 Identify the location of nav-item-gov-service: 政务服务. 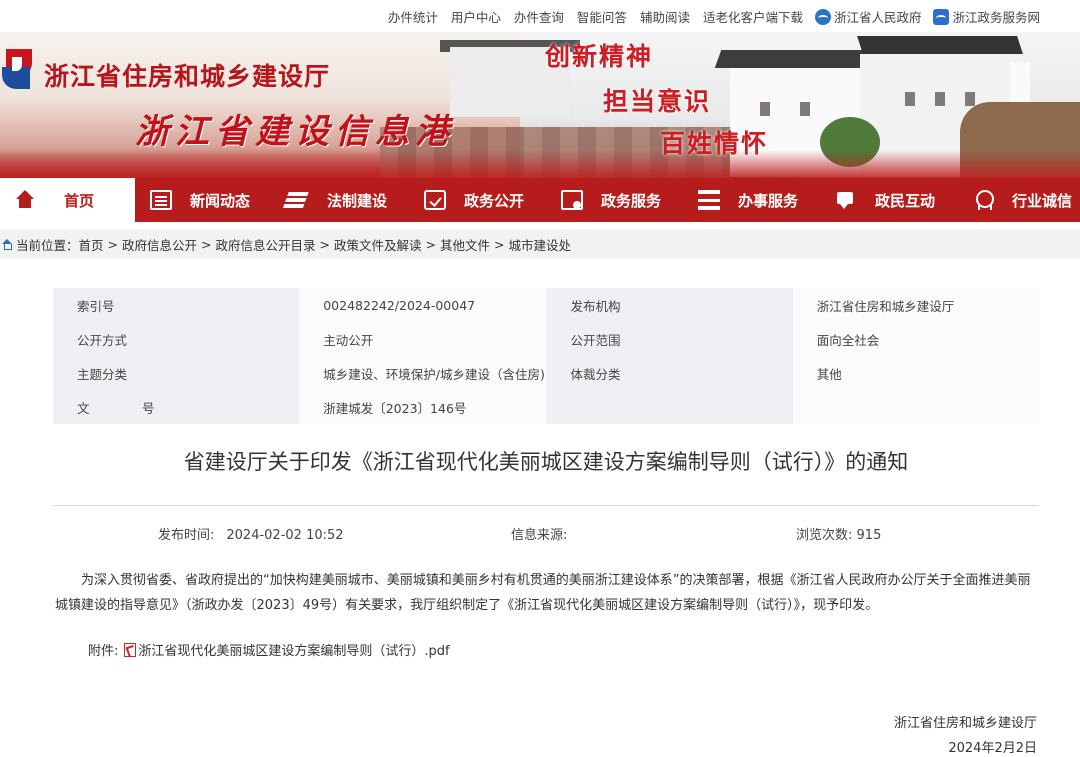
(614, 200).